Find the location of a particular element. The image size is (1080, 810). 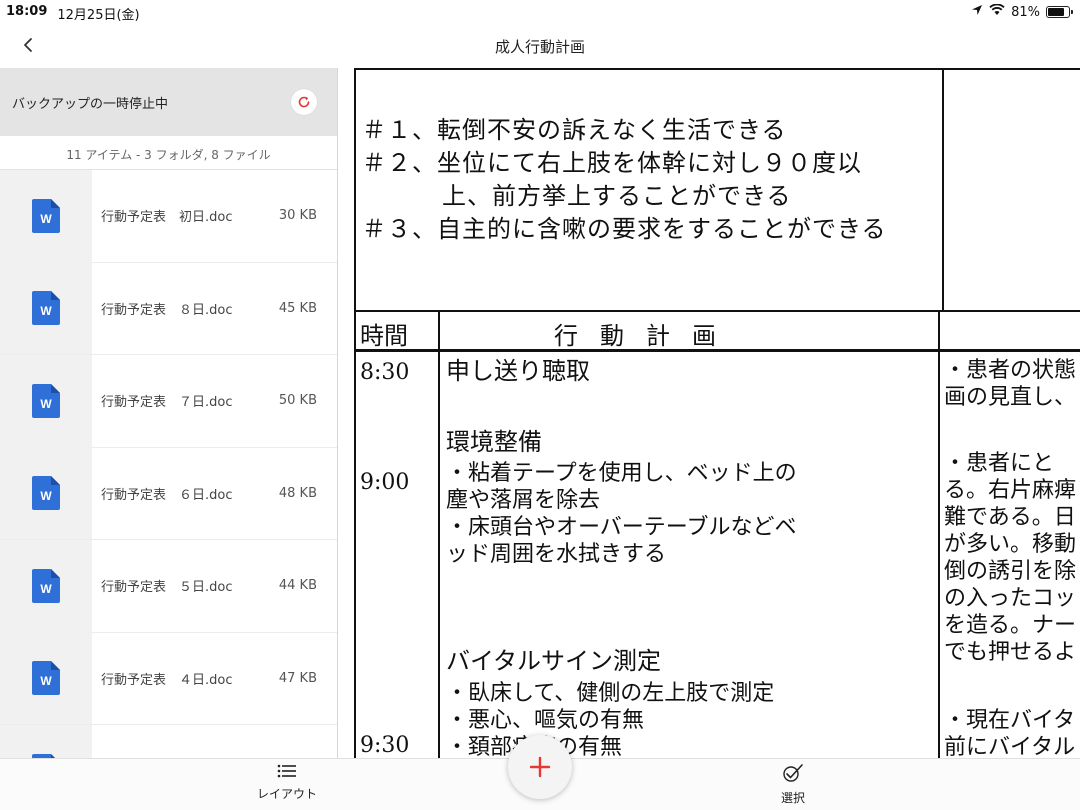

goal-line: ＃１、転倒不安の訴えなく生活できる is located at coordinates (574, 130).